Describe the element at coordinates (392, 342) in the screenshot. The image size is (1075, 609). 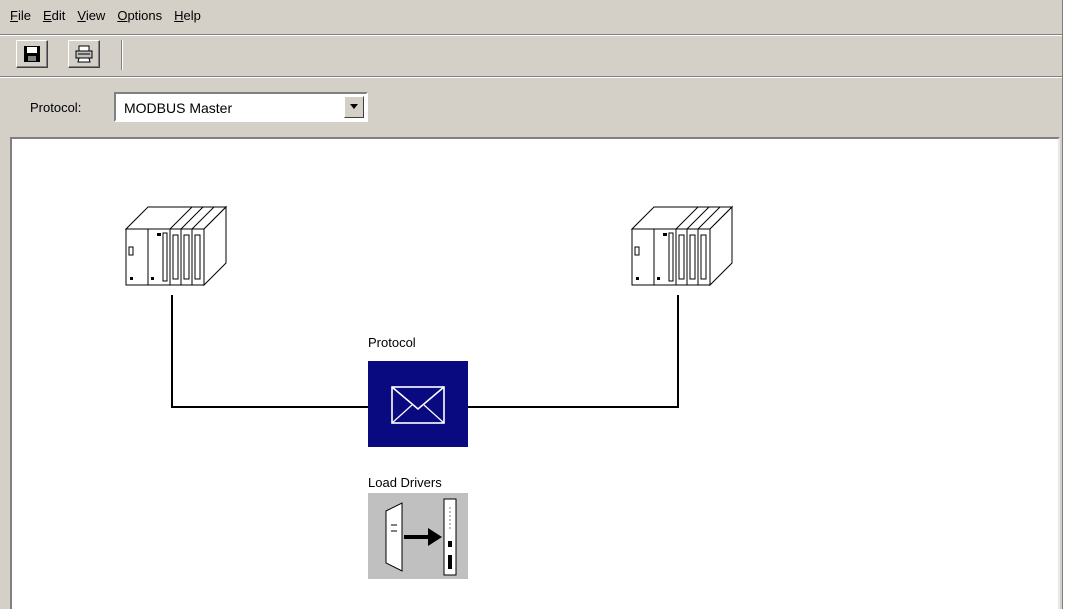
I see `protocol-tile-label: Protocol` at that location.